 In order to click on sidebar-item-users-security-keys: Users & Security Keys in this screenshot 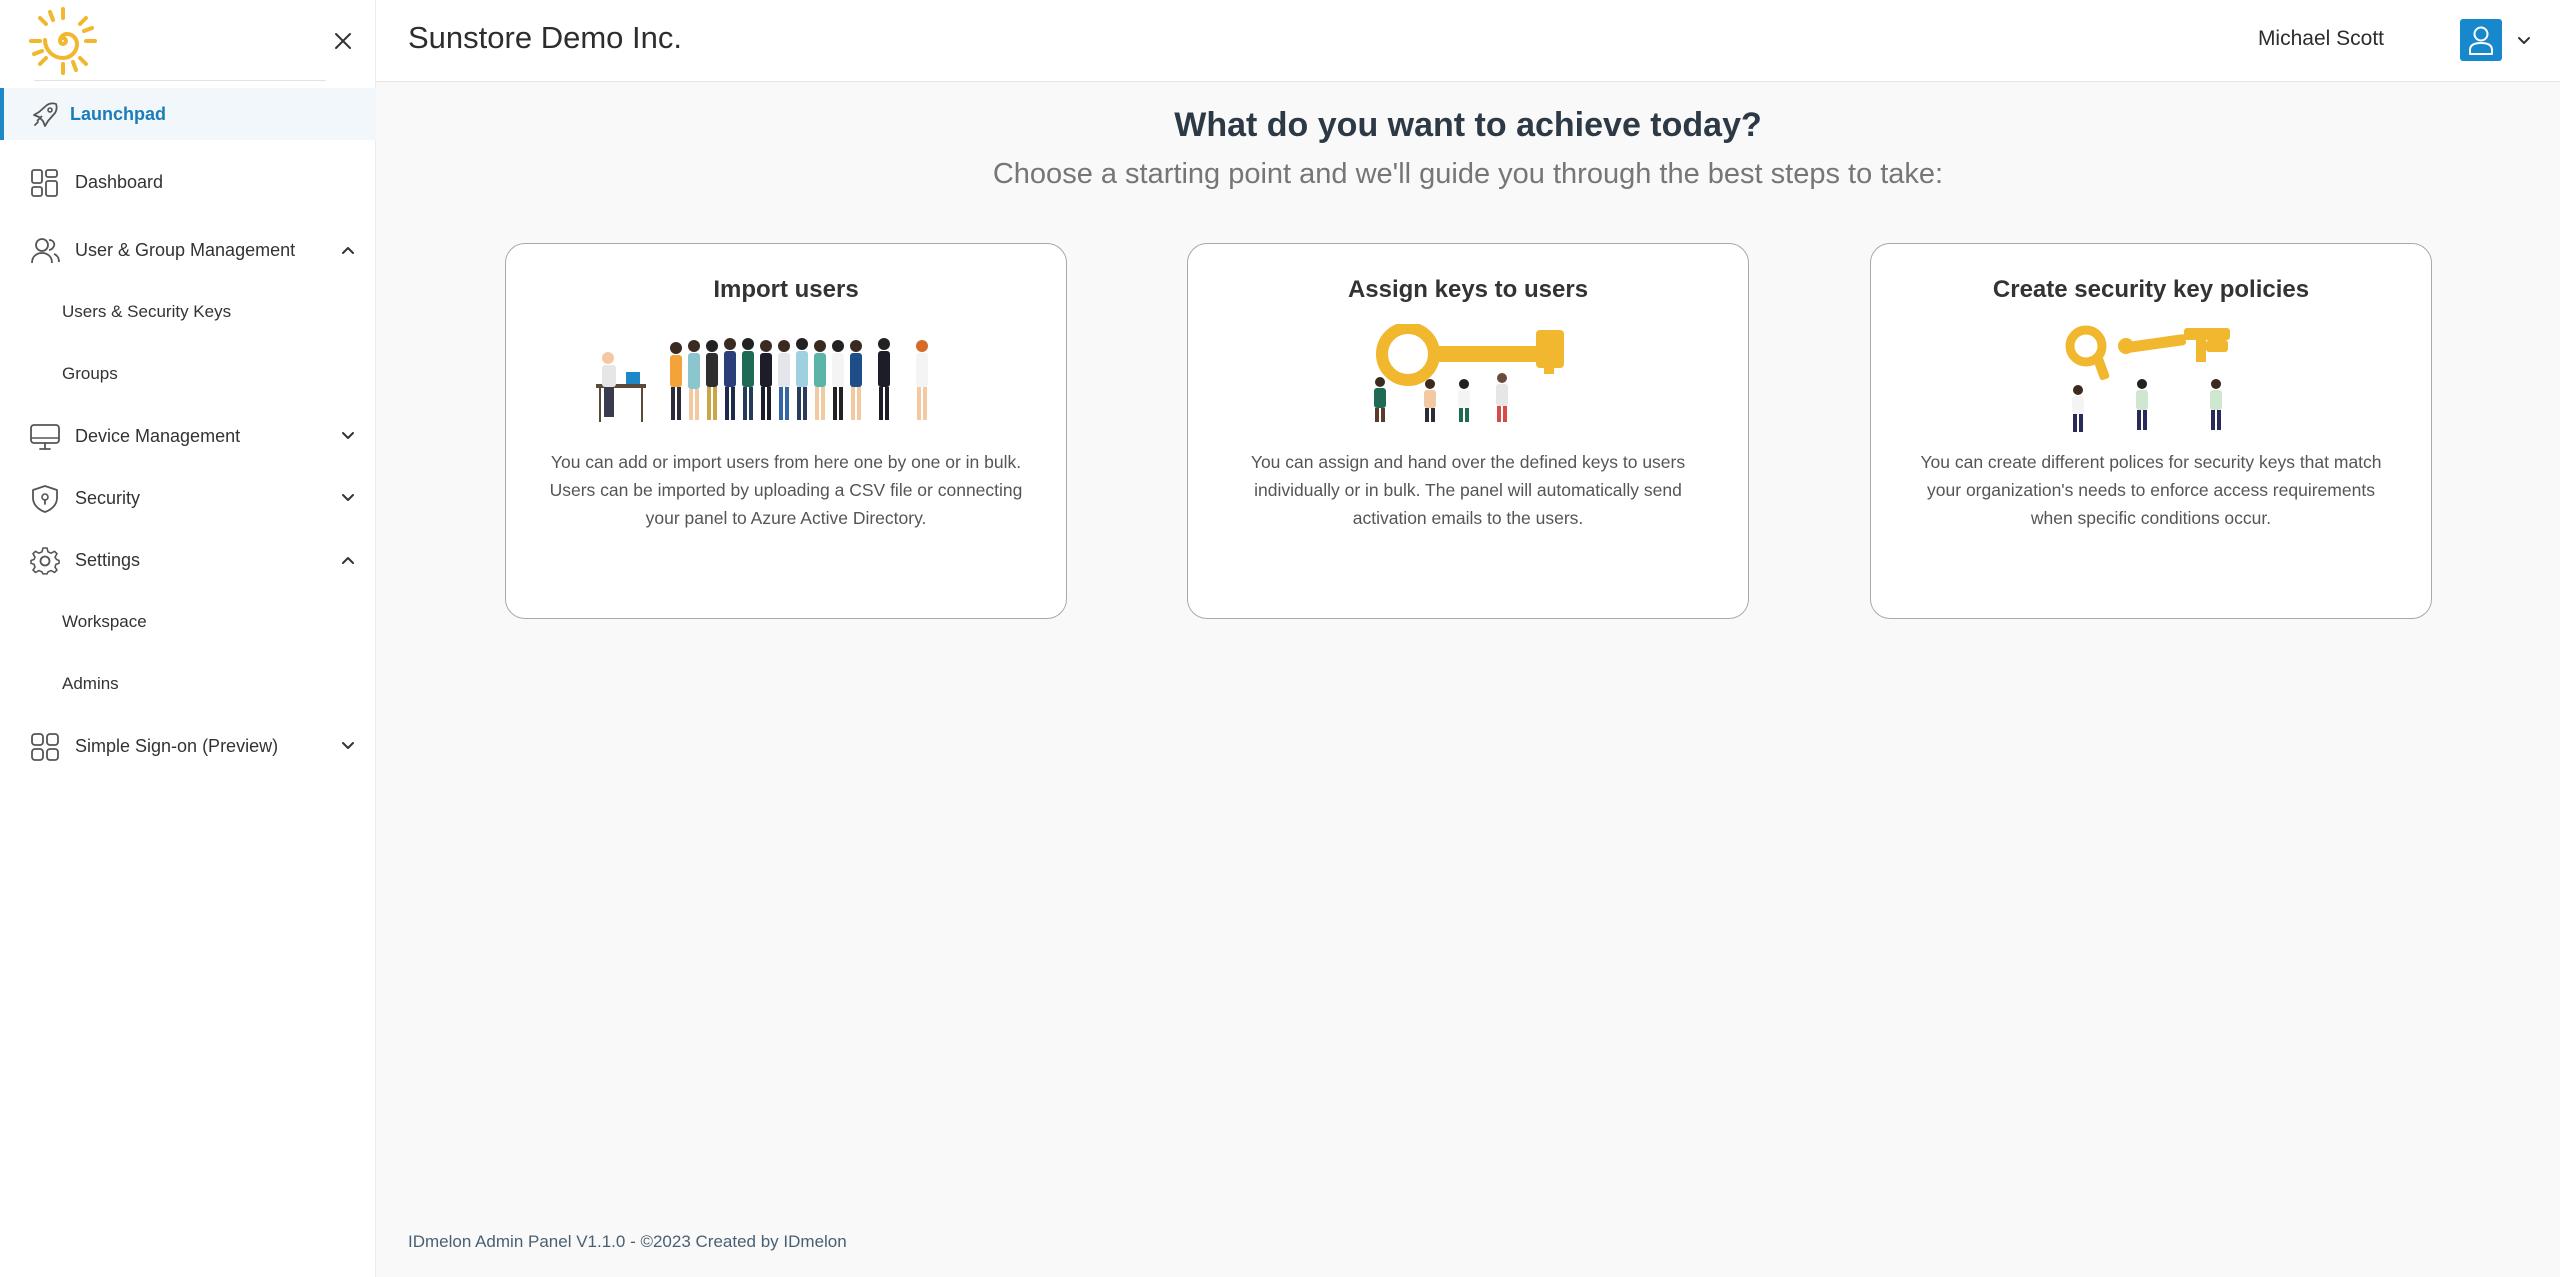, I will do `click(188, 312)`.